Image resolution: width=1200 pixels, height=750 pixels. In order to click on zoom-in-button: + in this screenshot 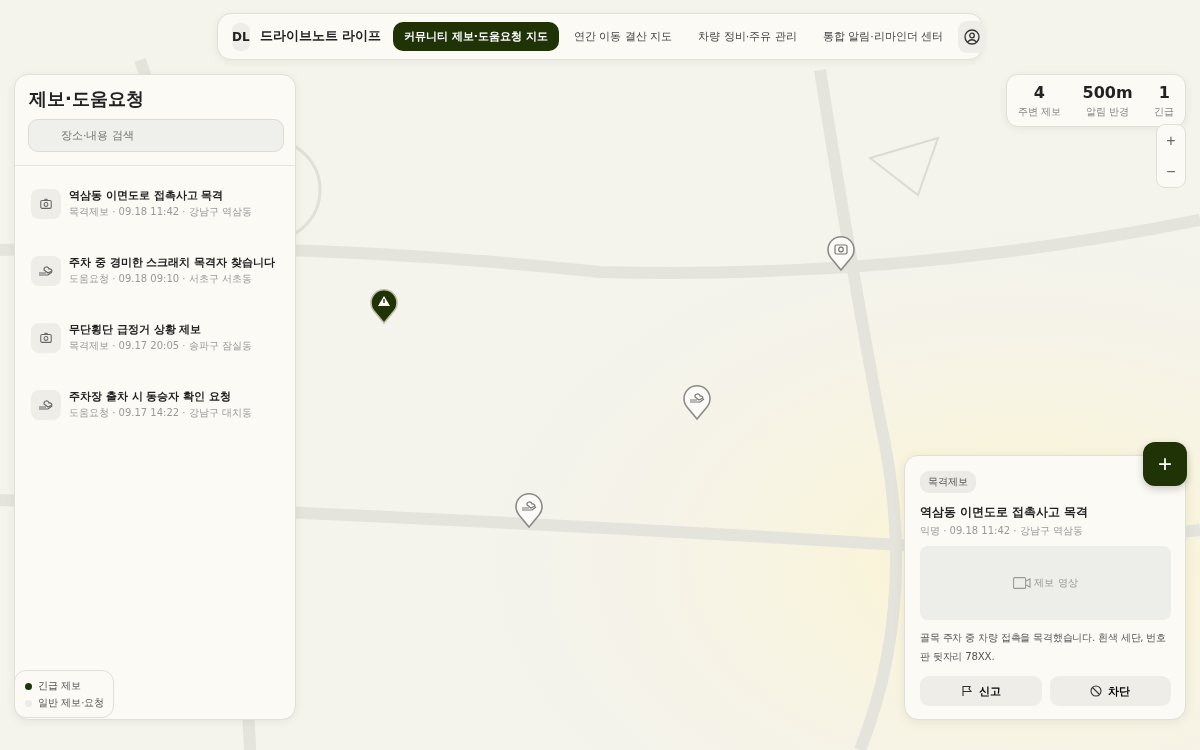, I will do `click(1171, 140)`.